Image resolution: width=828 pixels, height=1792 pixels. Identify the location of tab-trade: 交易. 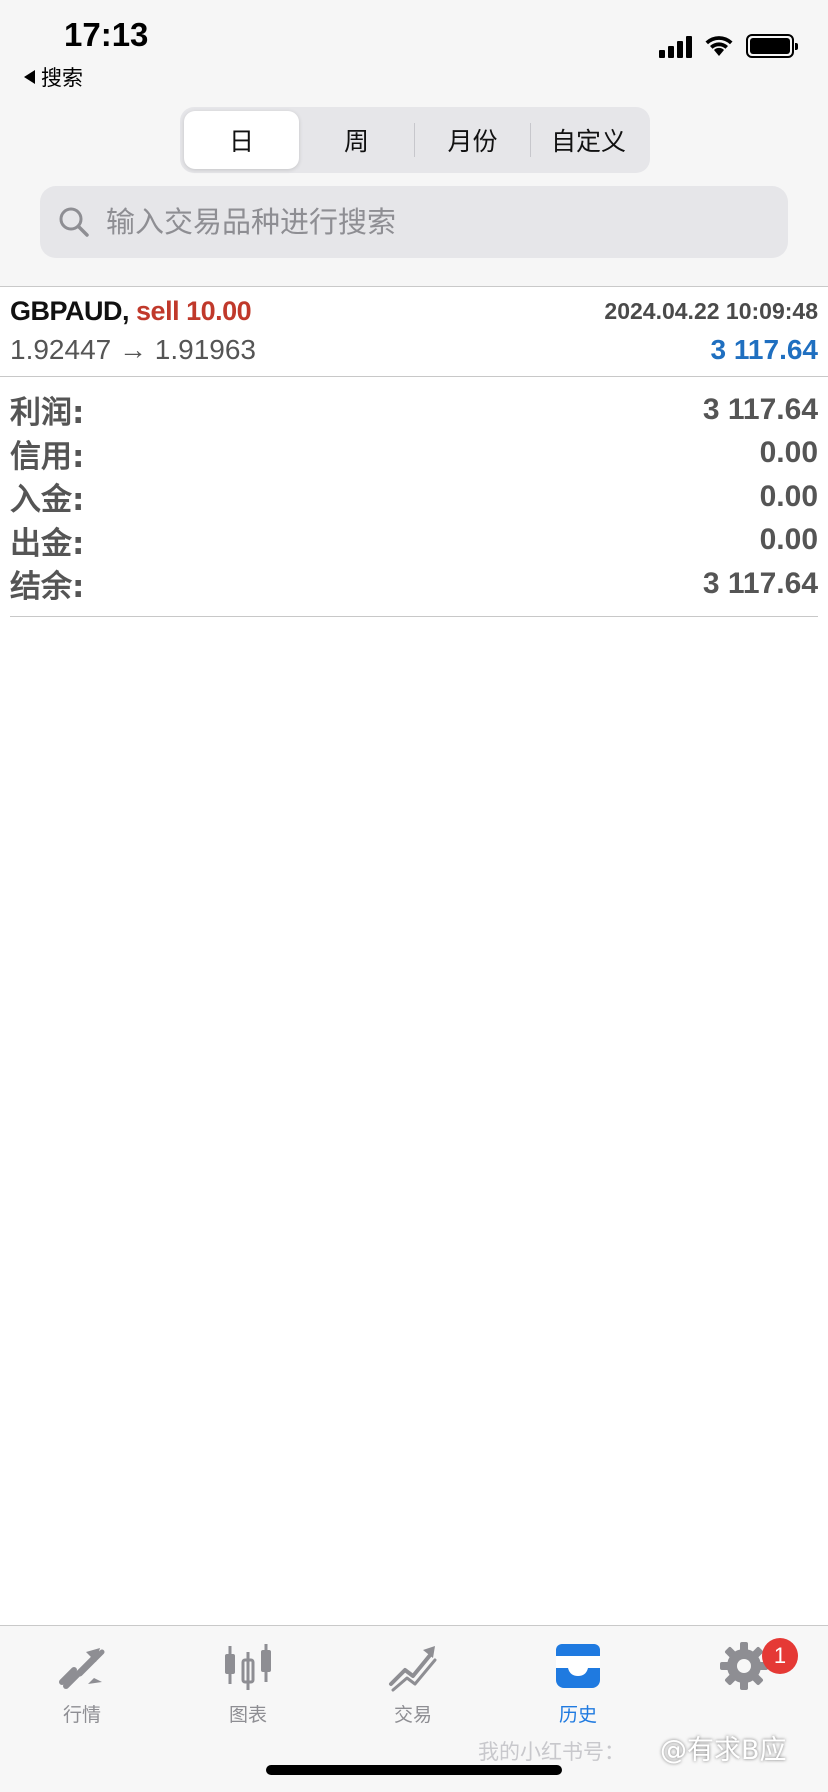
(413, 1688).